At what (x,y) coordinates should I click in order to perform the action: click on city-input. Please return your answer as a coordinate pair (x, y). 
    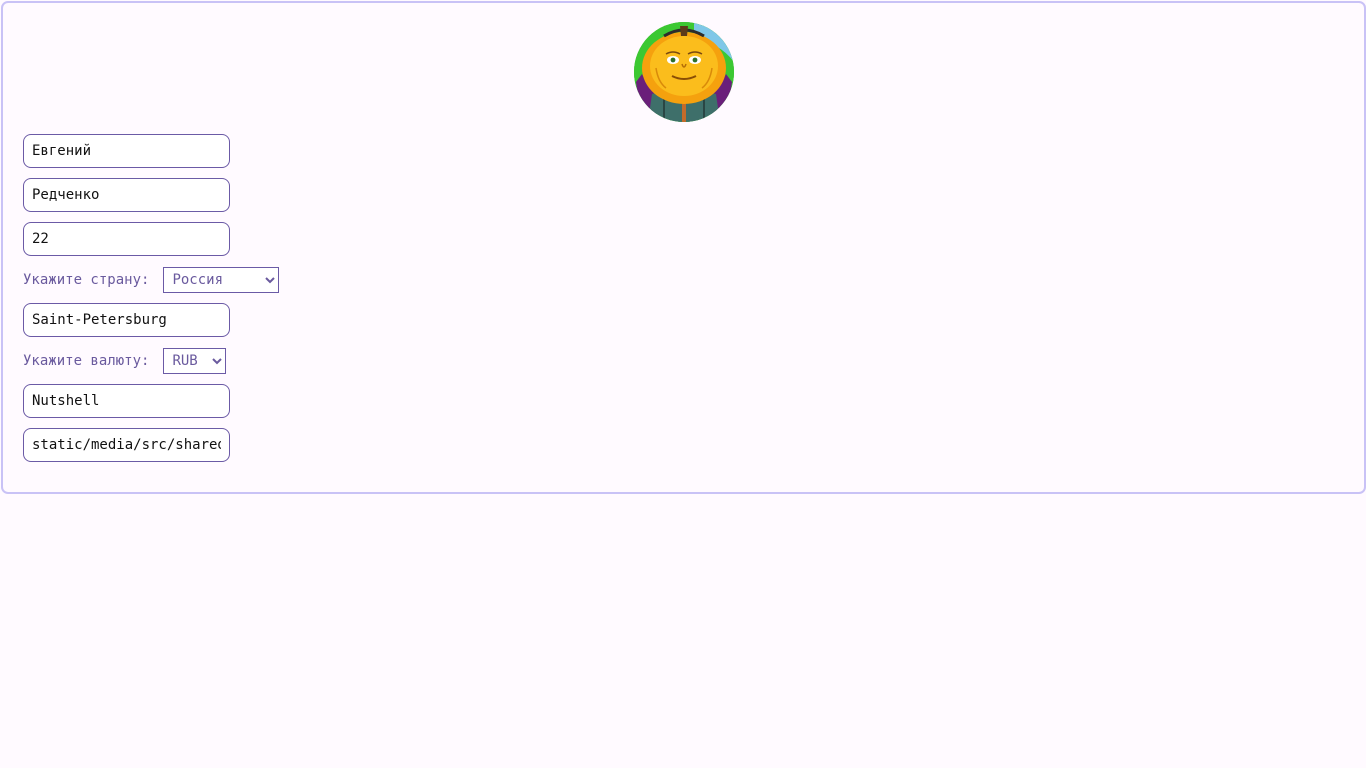
    Looking at the image, I should click on (126, 320).